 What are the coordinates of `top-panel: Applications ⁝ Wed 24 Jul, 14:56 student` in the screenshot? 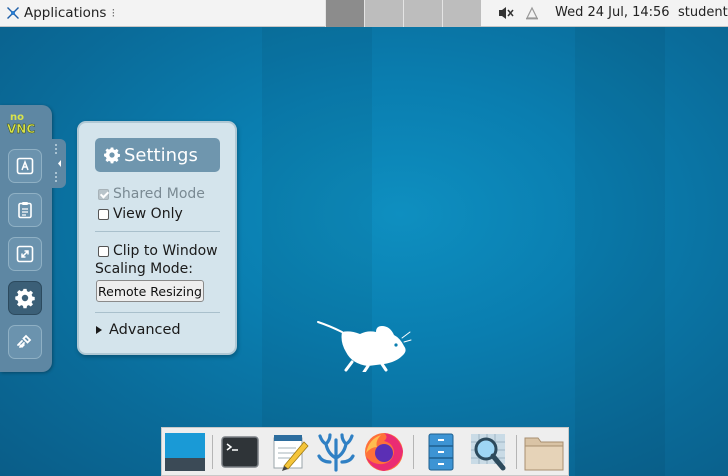 It's located at (364, 13).